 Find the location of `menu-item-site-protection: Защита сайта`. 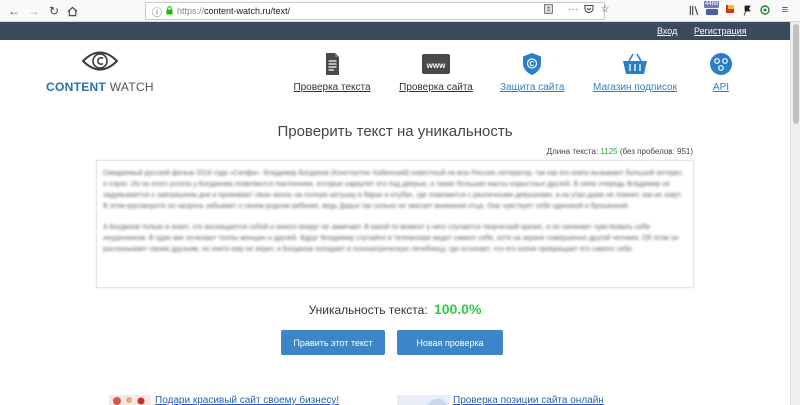

menu-item-site-protection: Защита сайта is located at coordinates (532, 72).